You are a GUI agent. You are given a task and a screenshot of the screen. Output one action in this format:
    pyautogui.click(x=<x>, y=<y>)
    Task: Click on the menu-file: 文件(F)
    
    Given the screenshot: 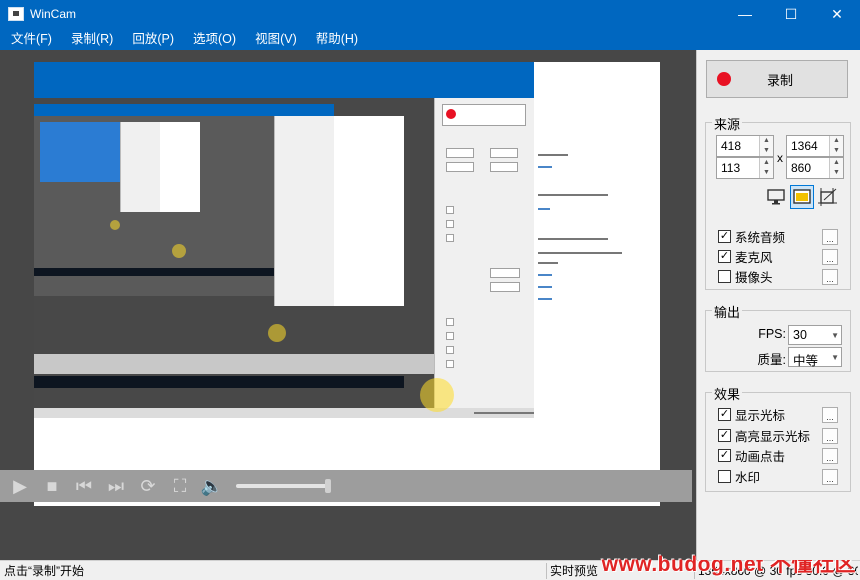 What is the action you would take?
    pyautogui.click(x=30, y=39)
    